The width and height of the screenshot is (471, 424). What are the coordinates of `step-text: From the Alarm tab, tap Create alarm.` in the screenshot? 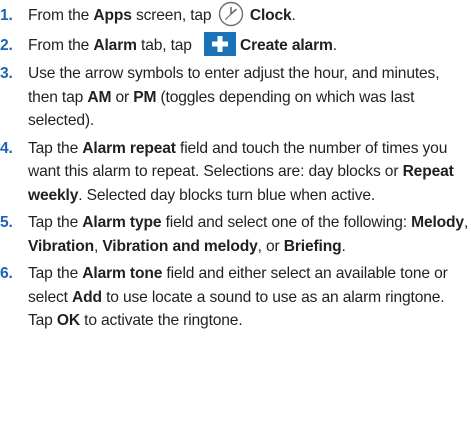 It's located at (182, 43).